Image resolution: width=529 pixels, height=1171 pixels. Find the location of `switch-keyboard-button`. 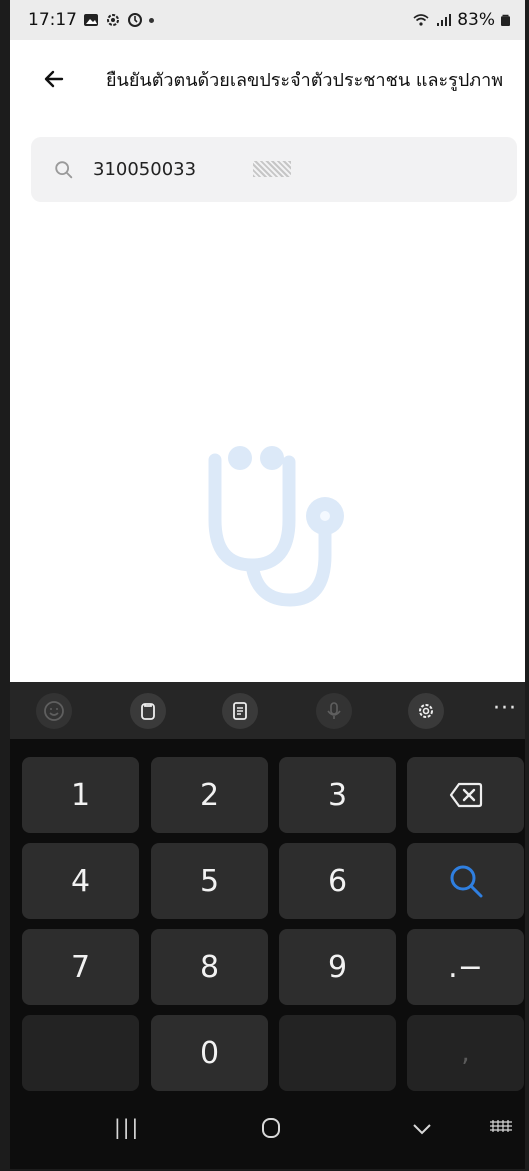

switch-keyboard-button is located at coordinates (501, 1129).